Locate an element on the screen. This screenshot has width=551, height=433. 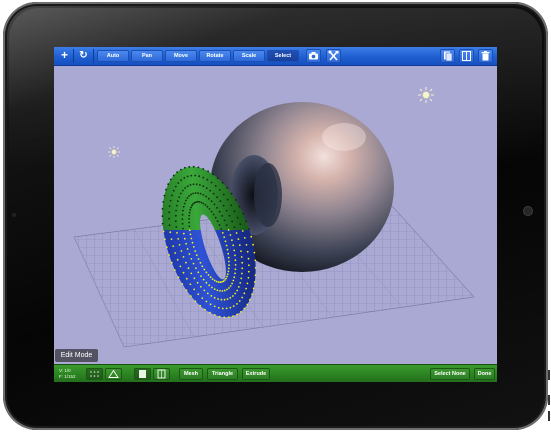
vertex-select-button is located at coordinates (94, 374).